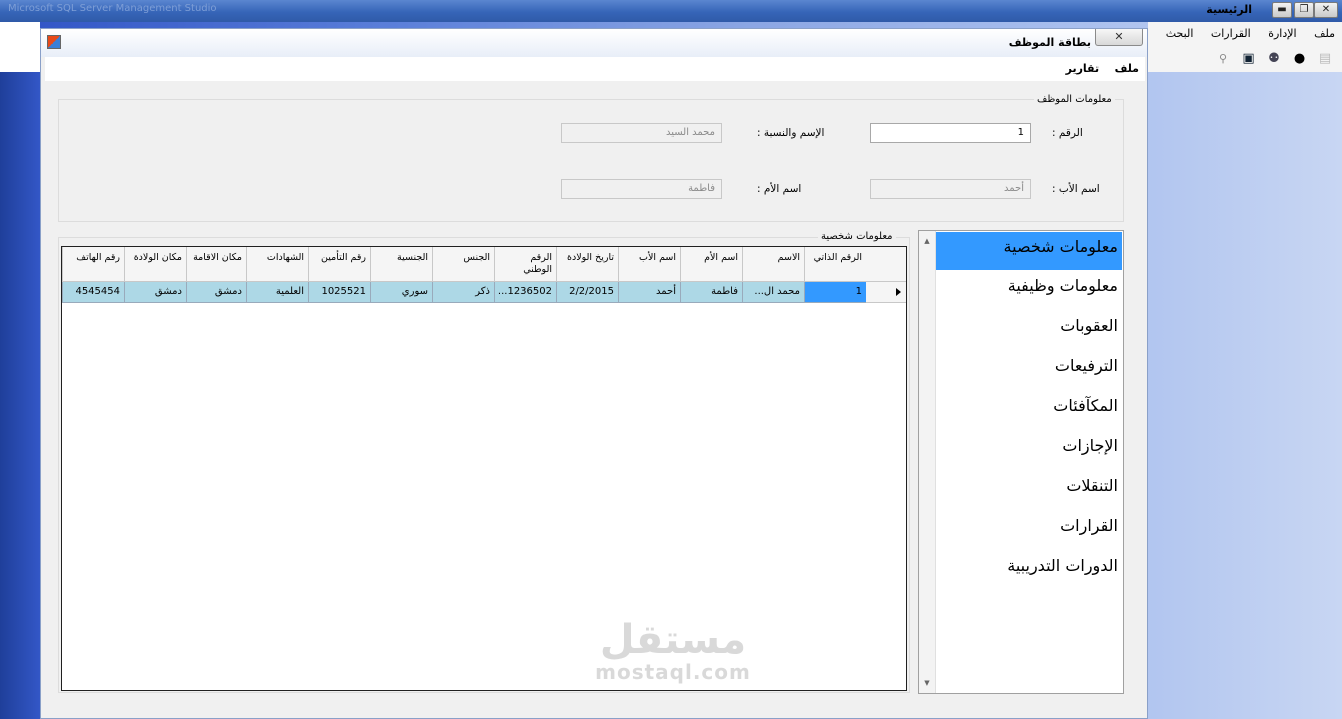 This screenshot has width=1342, height=719. Describe the element at coordinates (1029, 531) in the screenshot. I see `section-decisions: القرارات` at that location.